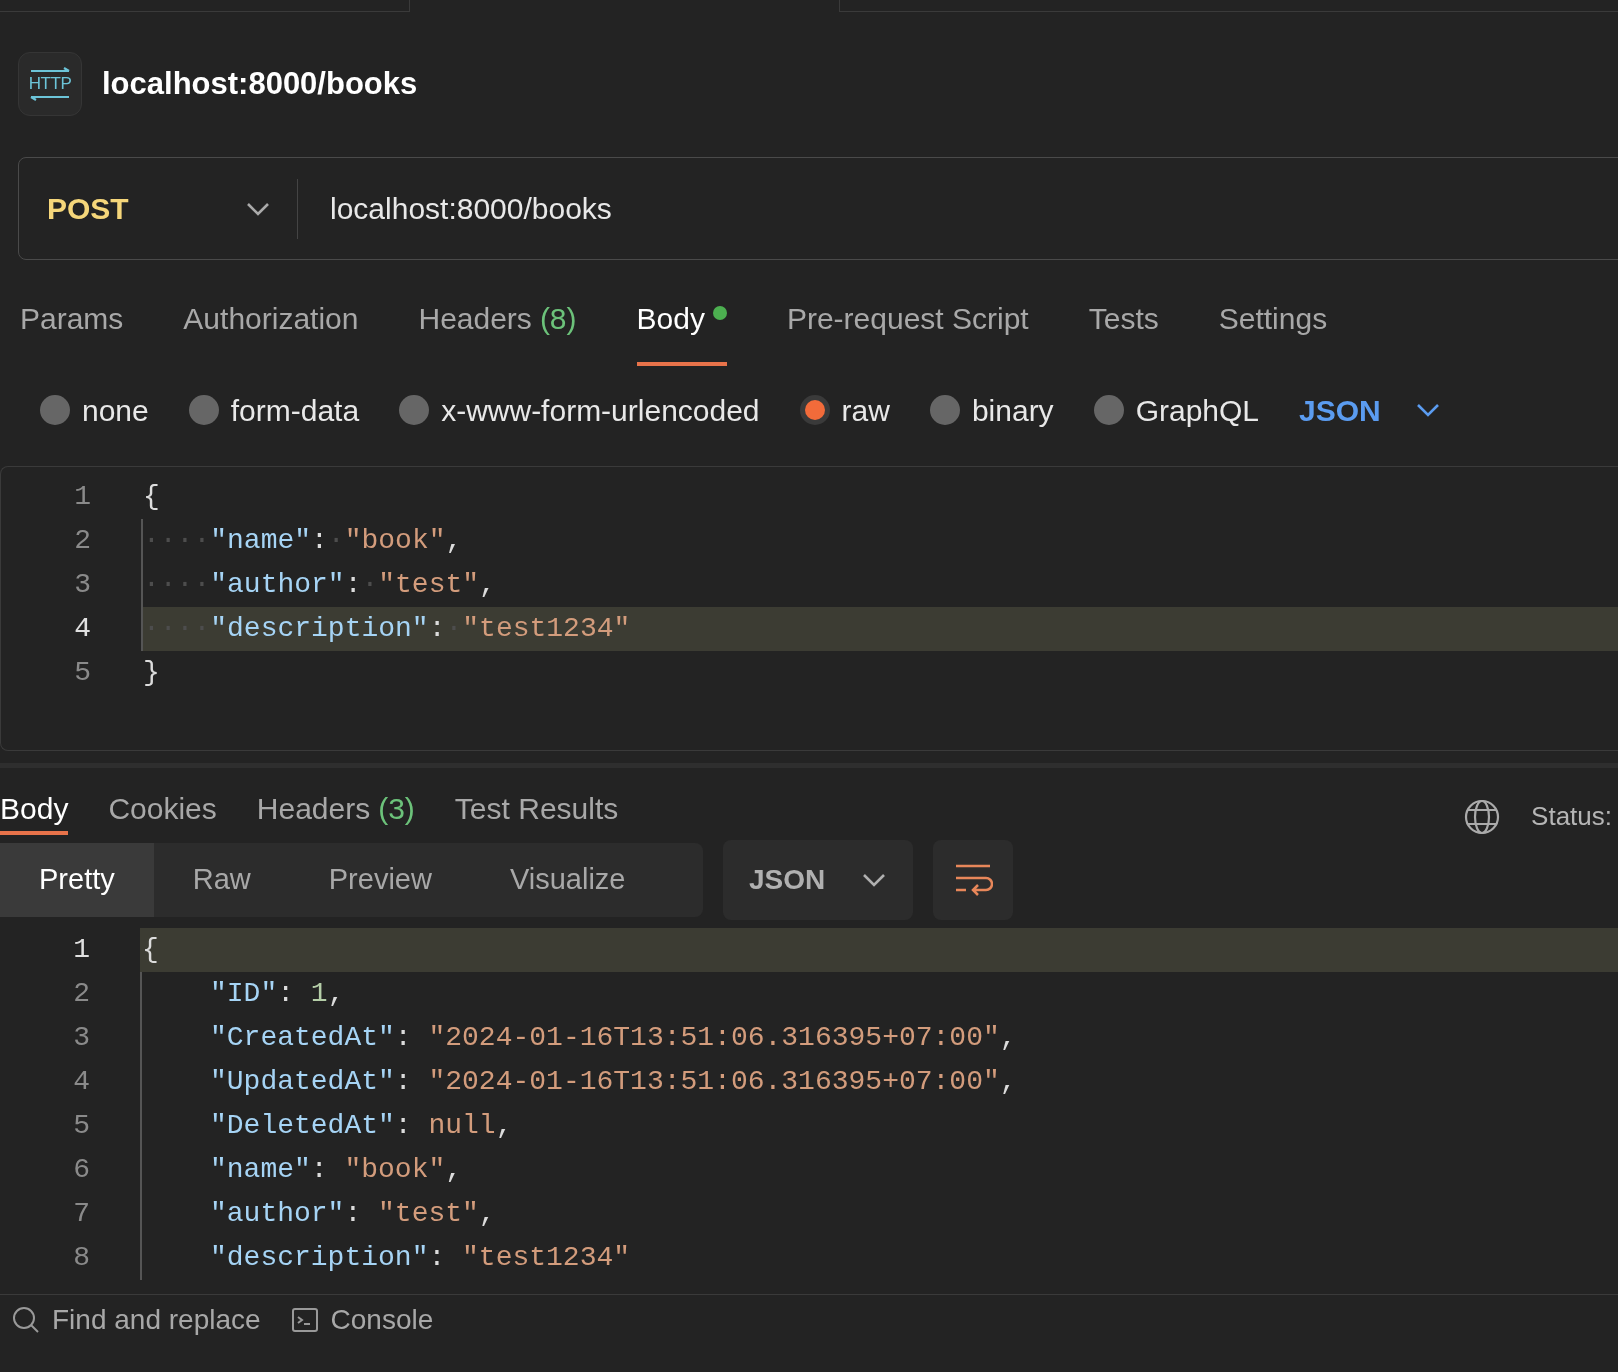 Image resolution: width=1618 pixels, height=1372 pixels. I want to click on code-line: "author": "test",, so click(879, 1214).